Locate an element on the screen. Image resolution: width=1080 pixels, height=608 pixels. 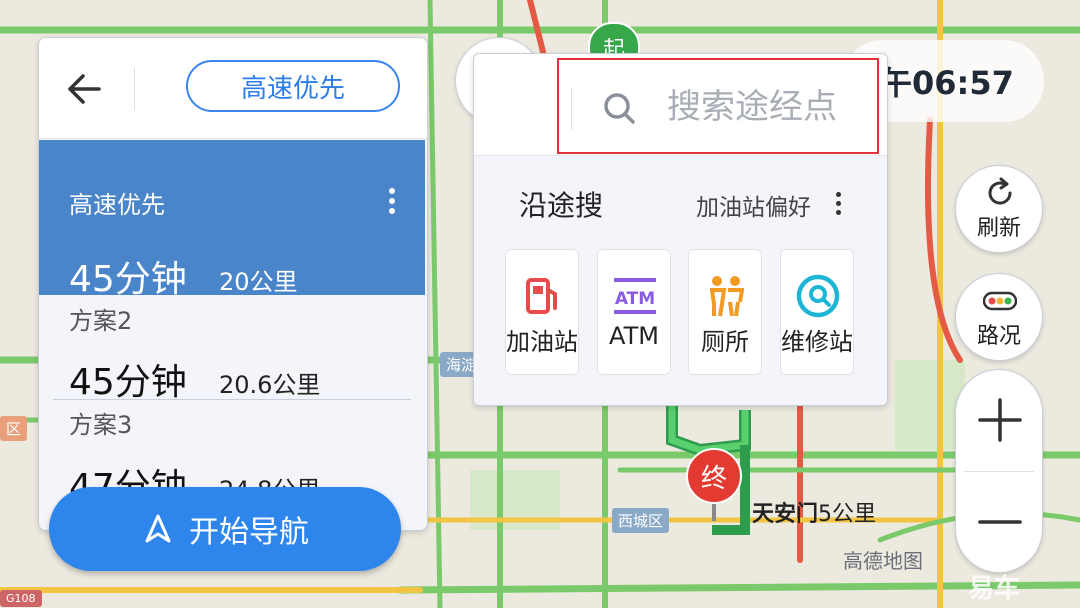
start-navigation-button: 开始导航 is located at coordinates (225, 529).